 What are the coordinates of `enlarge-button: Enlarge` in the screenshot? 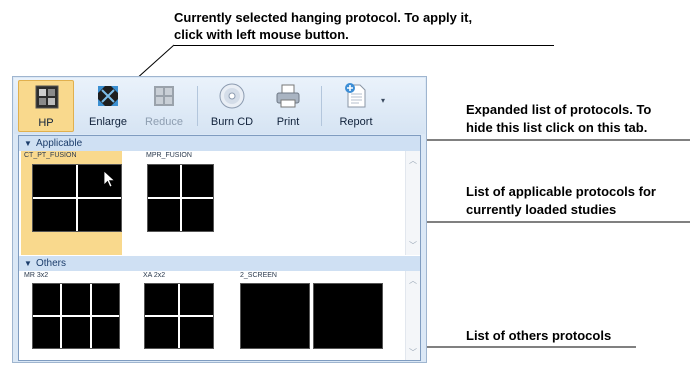 It's located at (108, 106).